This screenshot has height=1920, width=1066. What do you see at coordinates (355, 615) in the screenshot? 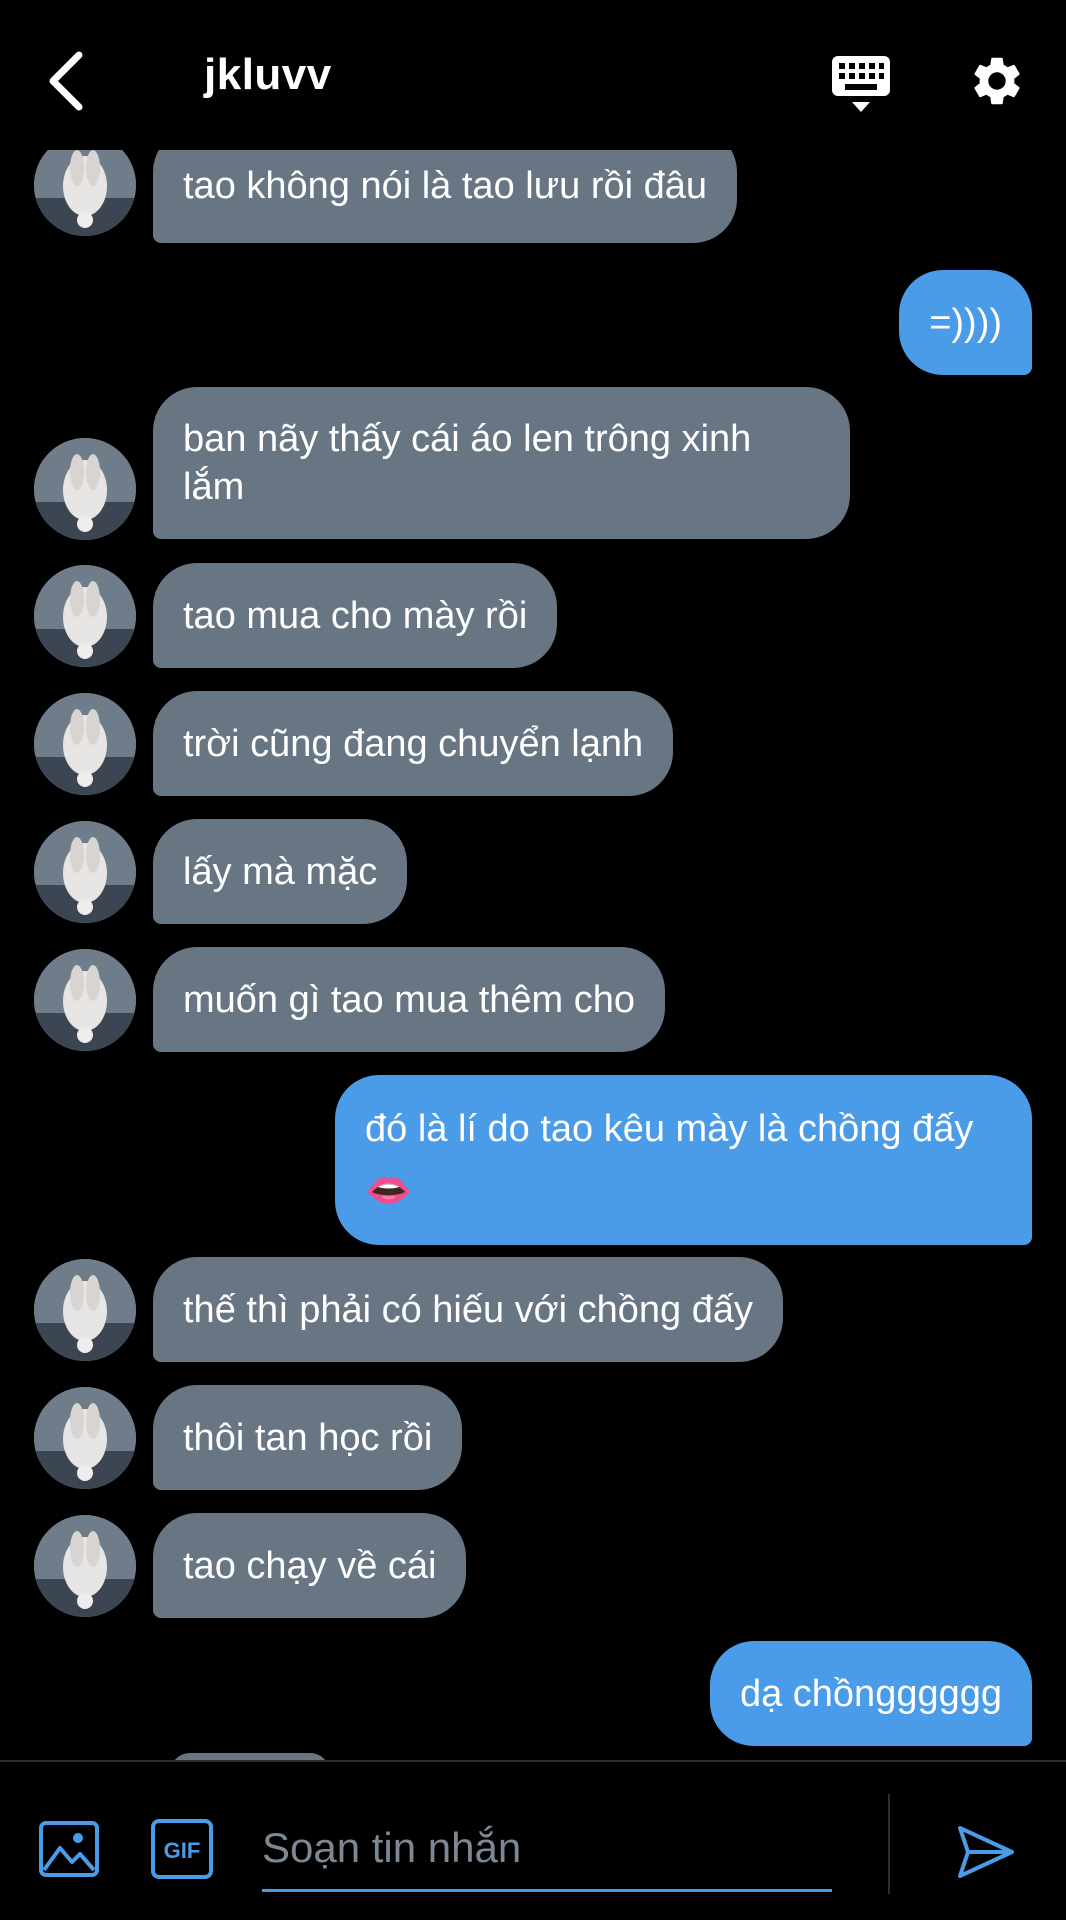
I see `incoming-message: tao mua cho mày rồi` at bounding box center [355, 615].